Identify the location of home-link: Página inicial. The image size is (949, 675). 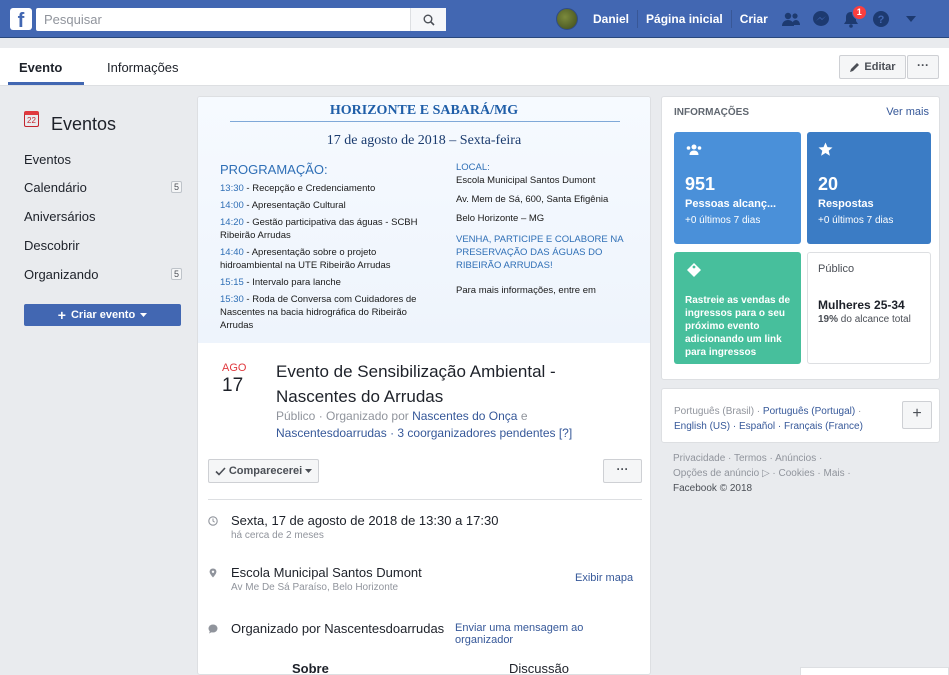
(685, 19).